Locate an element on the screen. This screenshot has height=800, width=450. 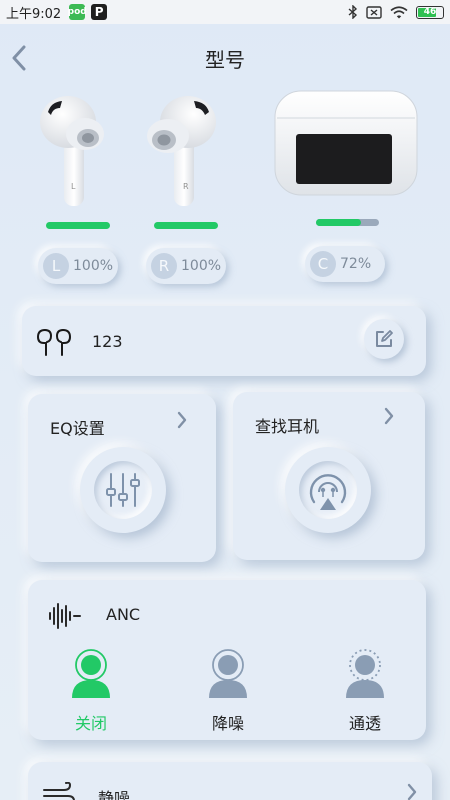
earbuds-icon is located at coordinates (54, 342).